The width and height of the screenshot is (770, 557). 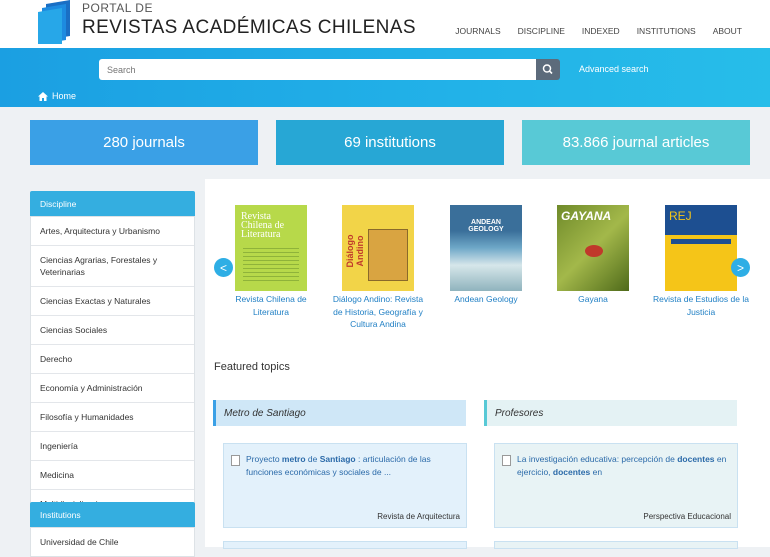 I want to click on journal-cover: Diálogo Andino, so click(x=378, y=248).